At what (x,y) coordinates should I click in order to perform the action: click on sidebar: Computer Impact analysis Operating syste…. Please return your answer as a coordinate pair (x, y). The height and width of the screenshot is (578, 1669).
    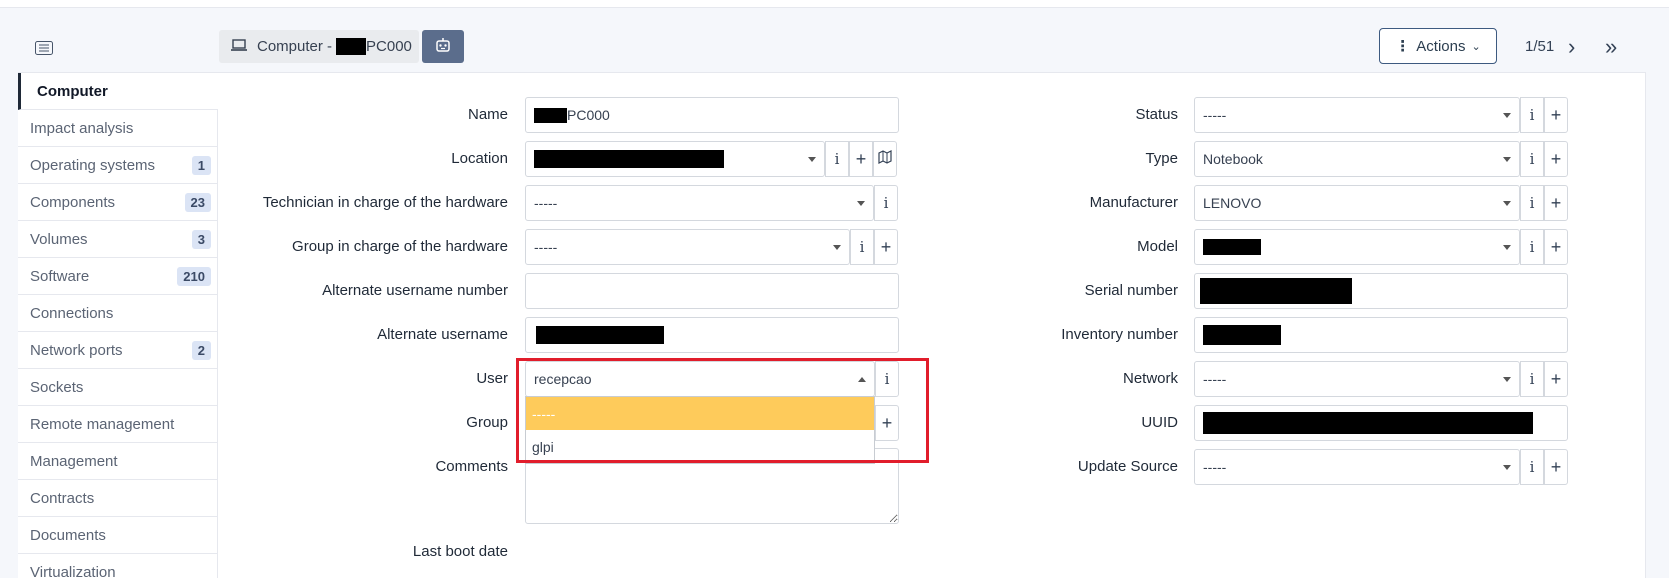
    Looking at the image, I should click on (118, 325).